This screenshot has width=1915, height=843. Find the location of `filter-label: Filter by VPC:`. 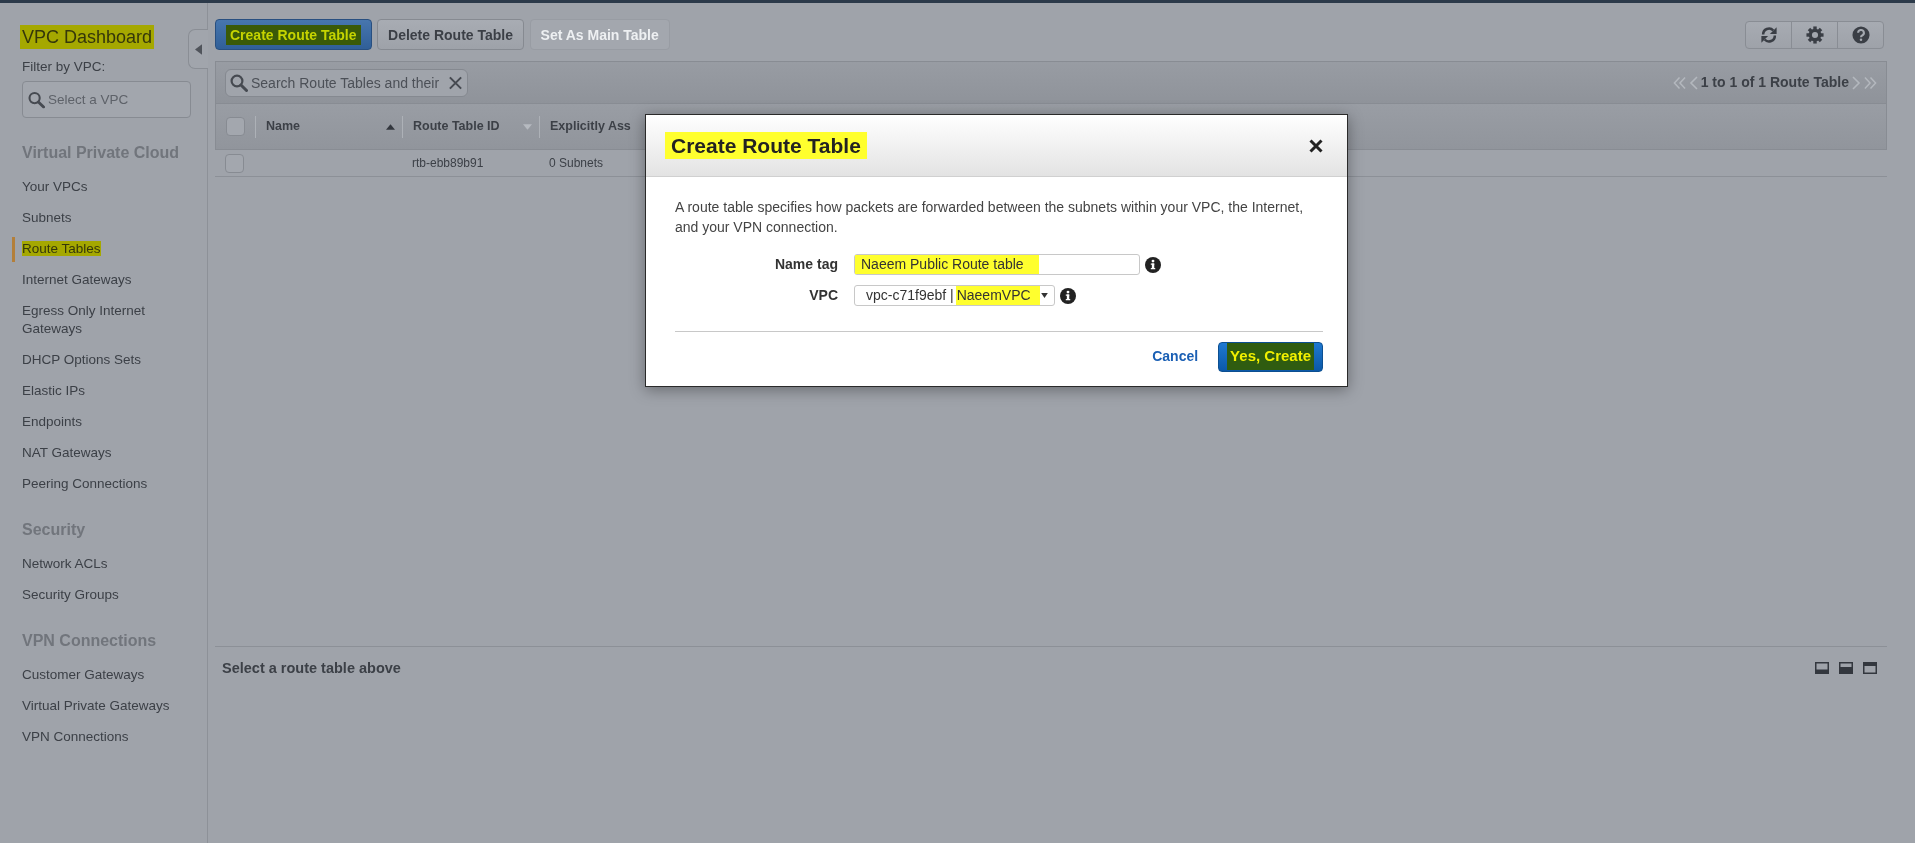

filter-label: Filter by VPC: is located at coordinates (64, 67).